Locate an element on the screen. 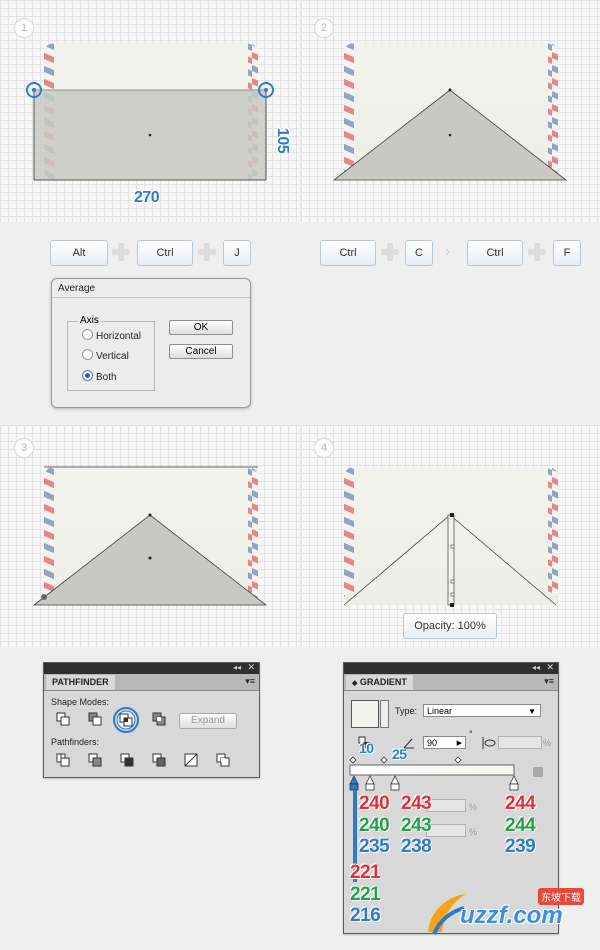 This screenshot has height=950, width=600. axis-legend: Axis is located at coordinates (89, 320).